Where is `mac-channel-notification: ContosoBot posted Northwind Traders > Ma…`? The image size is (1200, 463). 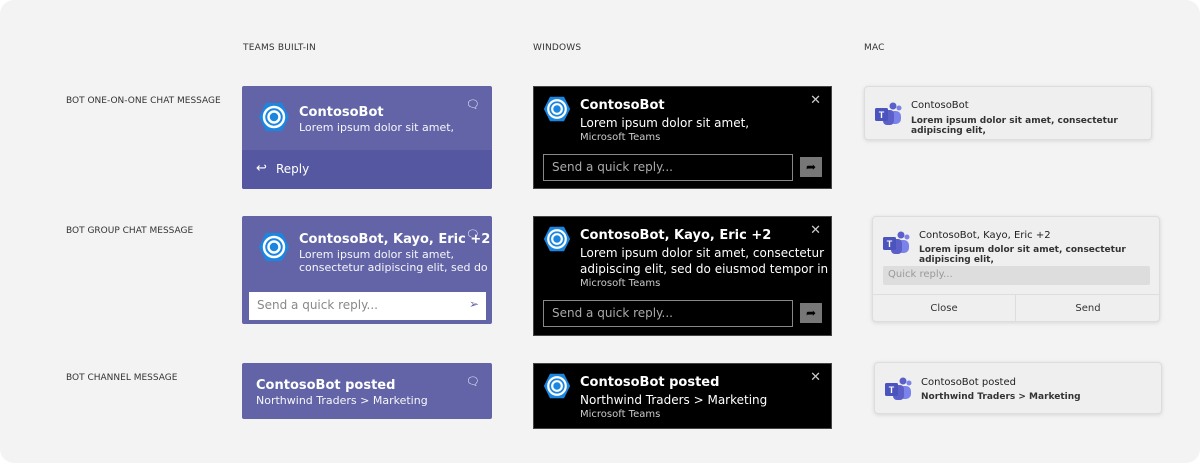 mac-channel-notification: ContosoBot posted Northwind Traders > Ma… is located at coordinates (1018, 388).